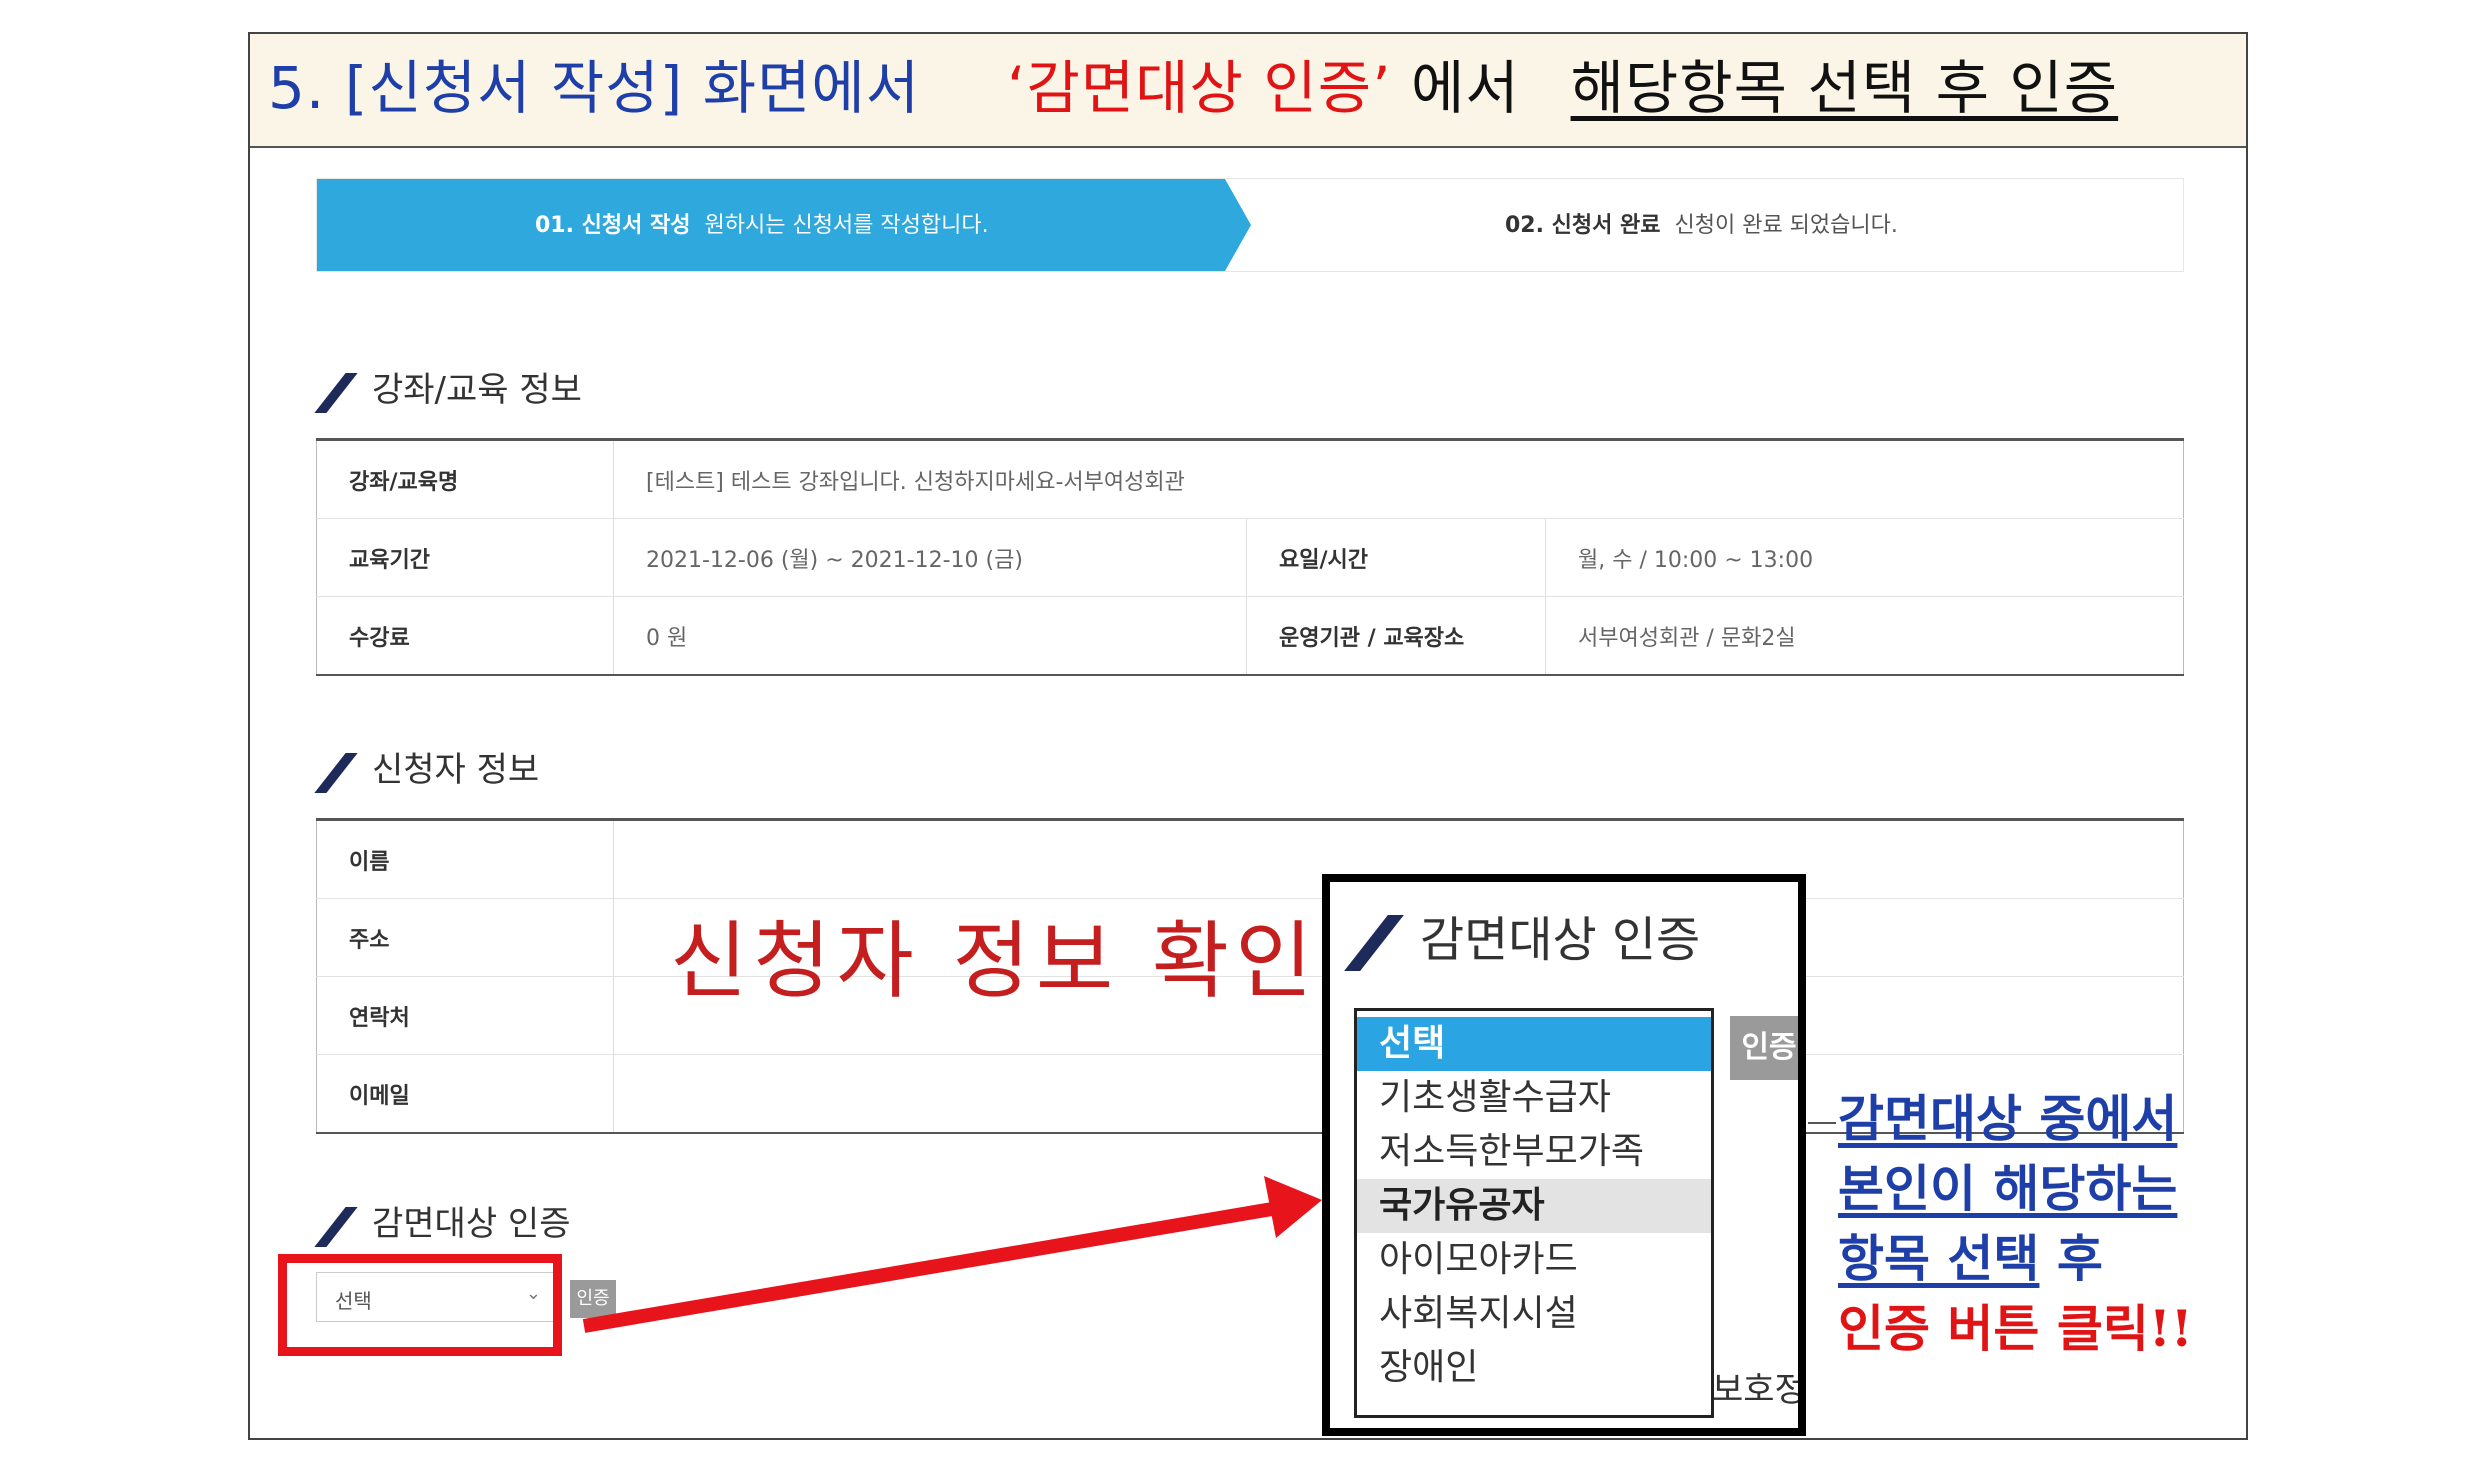  I want to click on course-period-value: 2021-12-06 (월) ~ 2021-12-10 (금), so click(930, 557).